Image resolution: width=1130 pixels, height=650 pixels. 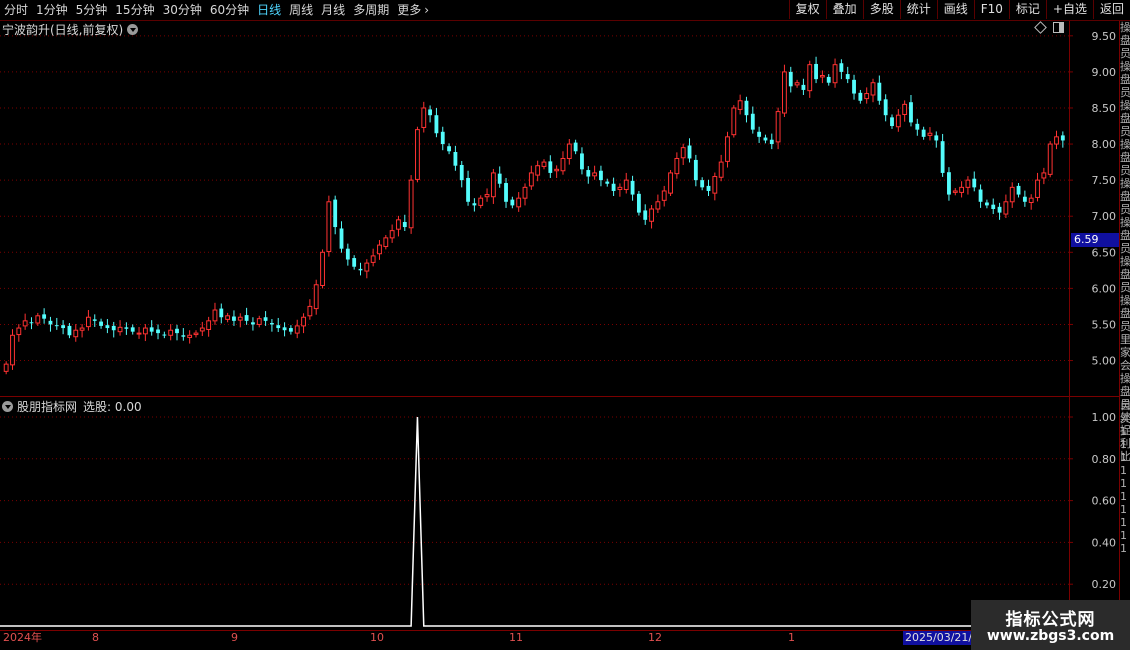 What do you see at coordinates (371, 10) in the screenshot?
I see `period-tab: 多周期` at bounding box center [371, 10].